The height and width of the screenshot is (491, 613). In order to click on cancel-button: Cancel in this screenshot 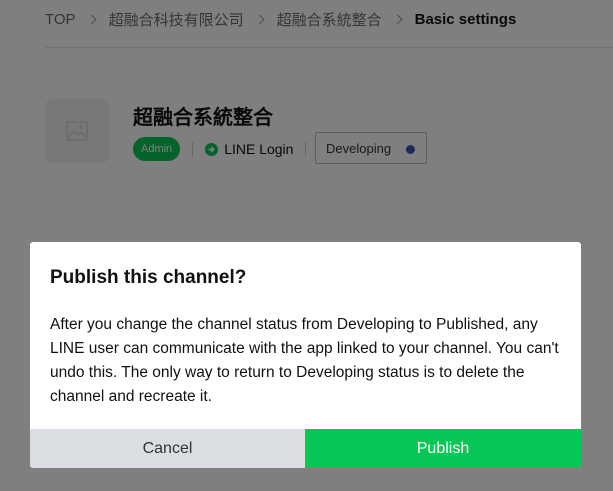, I will do `click(167, 448)`.